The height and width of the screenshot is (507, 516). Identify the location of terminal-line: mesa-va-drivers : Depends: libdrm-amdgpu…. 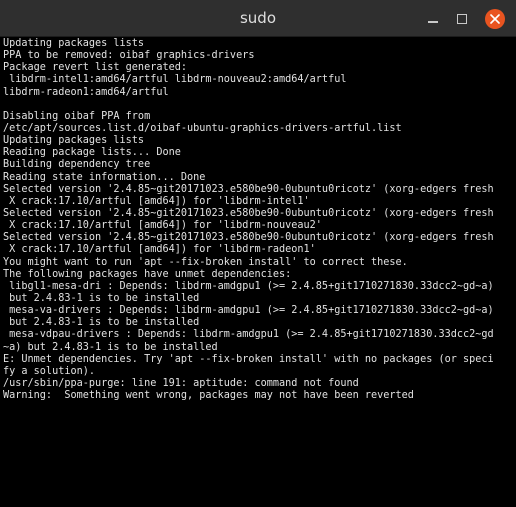
(248, 311).